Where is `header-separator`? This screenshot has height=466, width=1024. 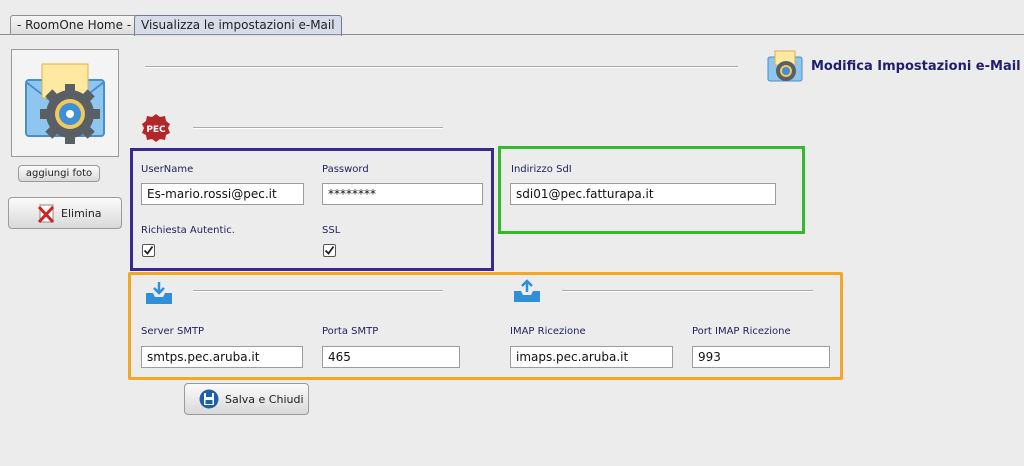
header-separator is located at coordinates (441, 67).